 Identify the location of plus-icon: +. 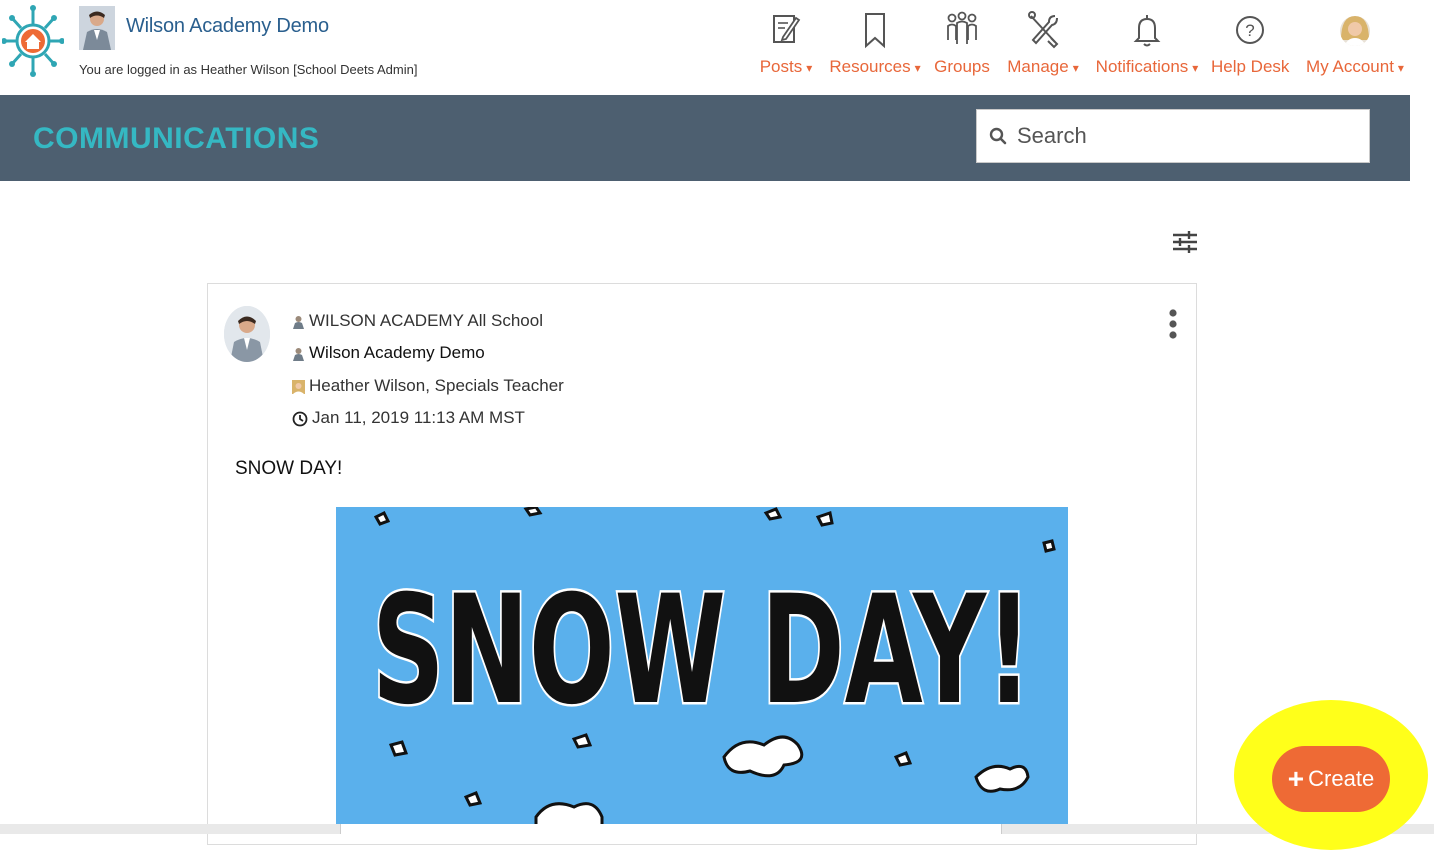
(1296, 778).